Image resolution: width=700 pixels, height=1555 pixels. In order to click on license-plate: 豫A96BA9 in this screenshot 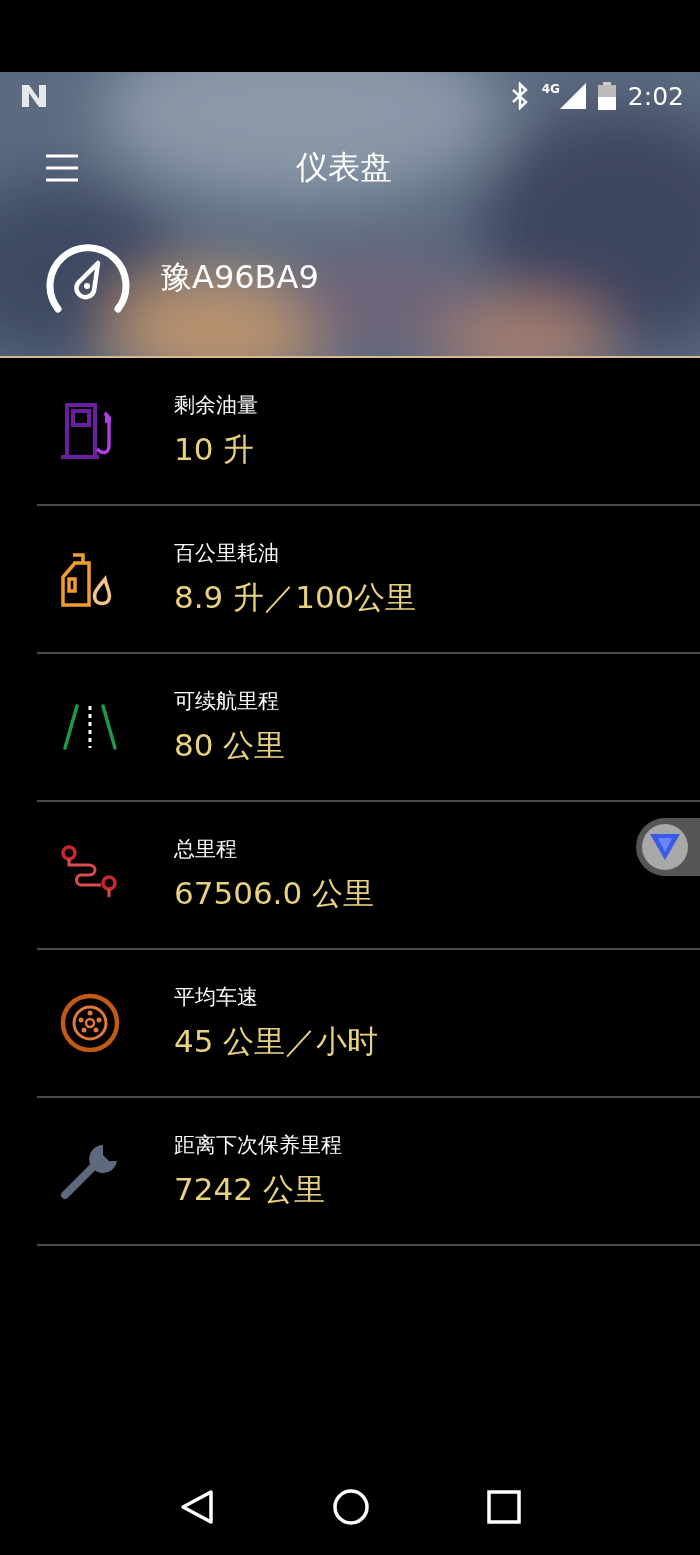, I will do `click(239, 277)`.